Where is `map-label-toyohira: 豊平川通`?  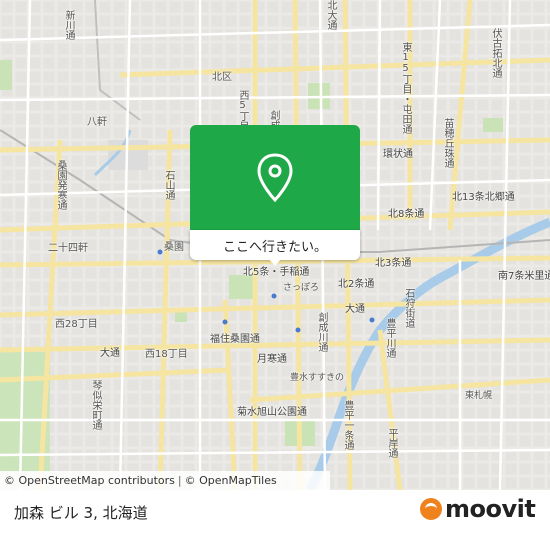
map-label-toyohira: 豊平川通 is located at coordinates (389, 338).